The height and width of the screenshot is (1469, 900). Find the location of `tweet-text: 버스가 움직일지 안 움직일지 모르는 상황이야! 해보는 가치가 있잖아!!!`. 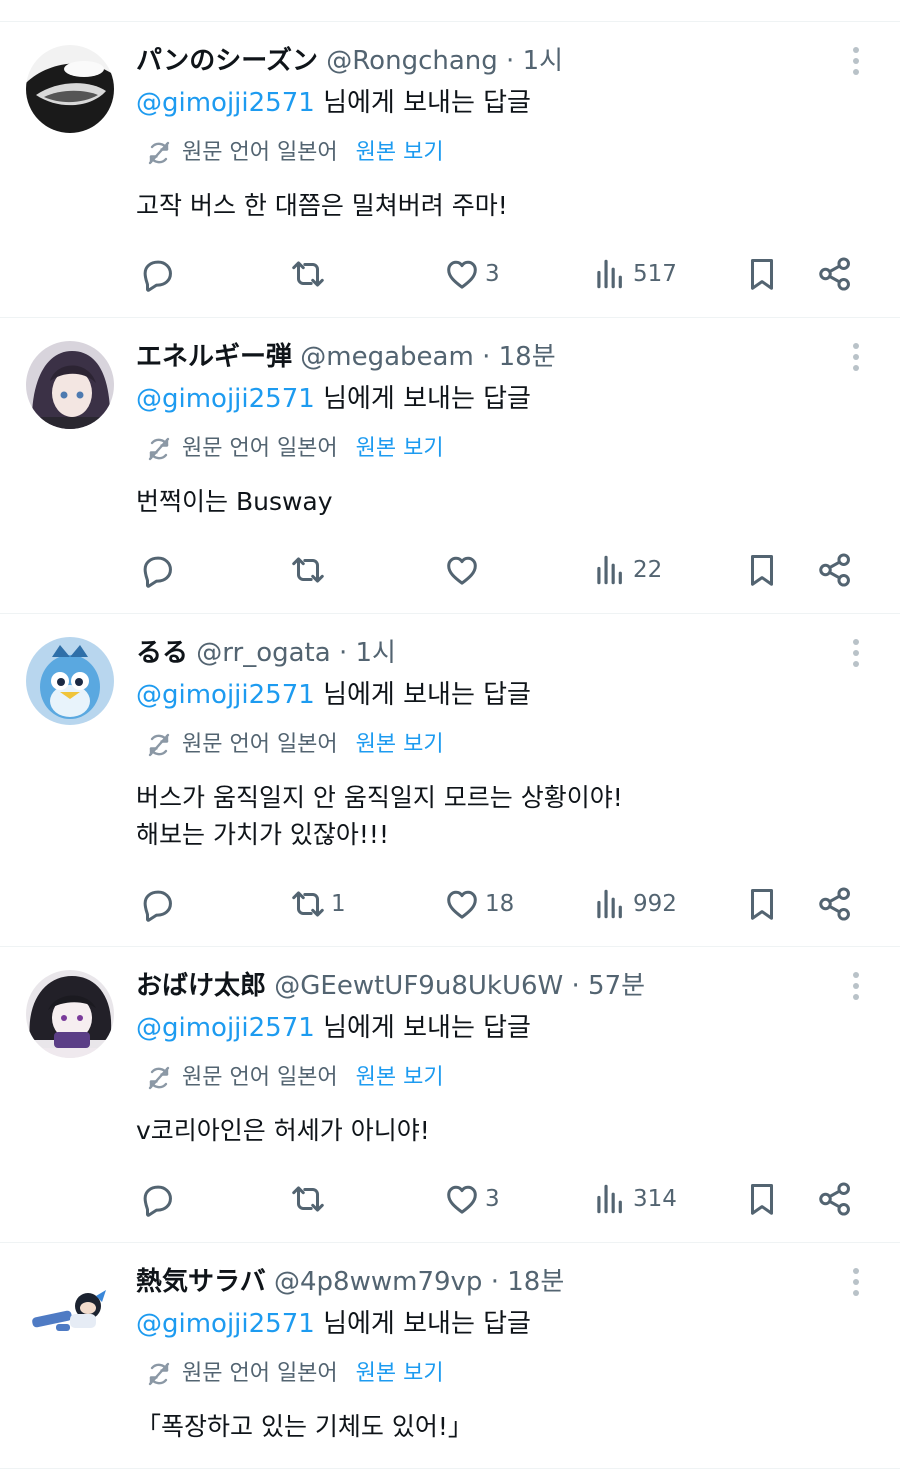

tweet-text: 버스가 움직일지 안 움직일지 모르는 상황이야! 해보는 가치가 있잖아!!! is located at coordinates (503, 816).